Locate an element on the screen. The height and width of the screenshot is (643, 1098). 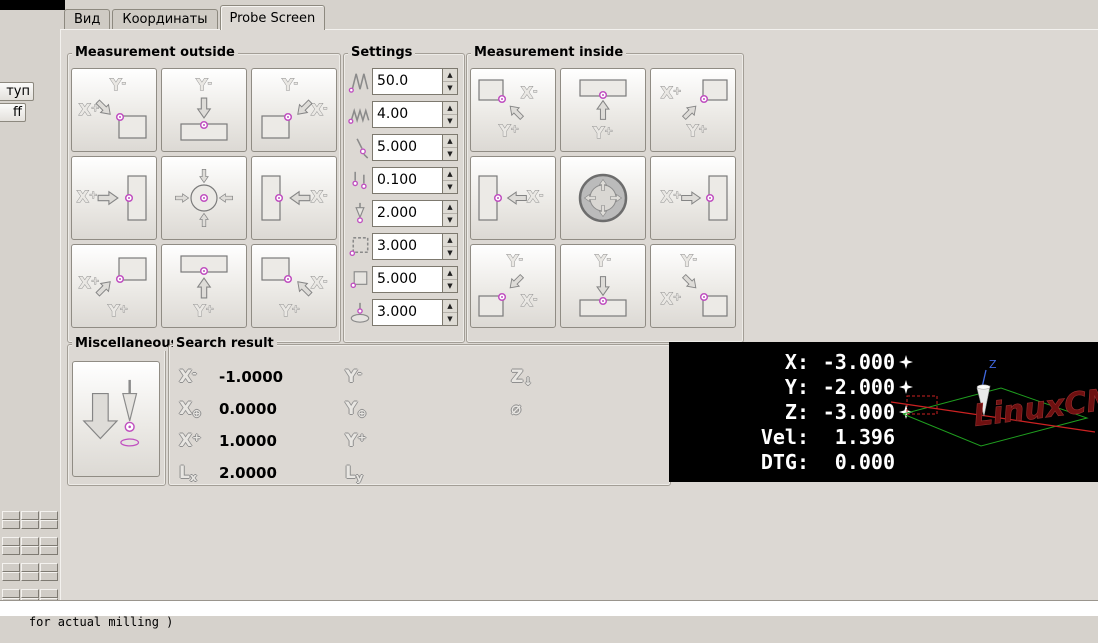
in-edge-n-icon: Y+ is located at coordinates (603, 110).